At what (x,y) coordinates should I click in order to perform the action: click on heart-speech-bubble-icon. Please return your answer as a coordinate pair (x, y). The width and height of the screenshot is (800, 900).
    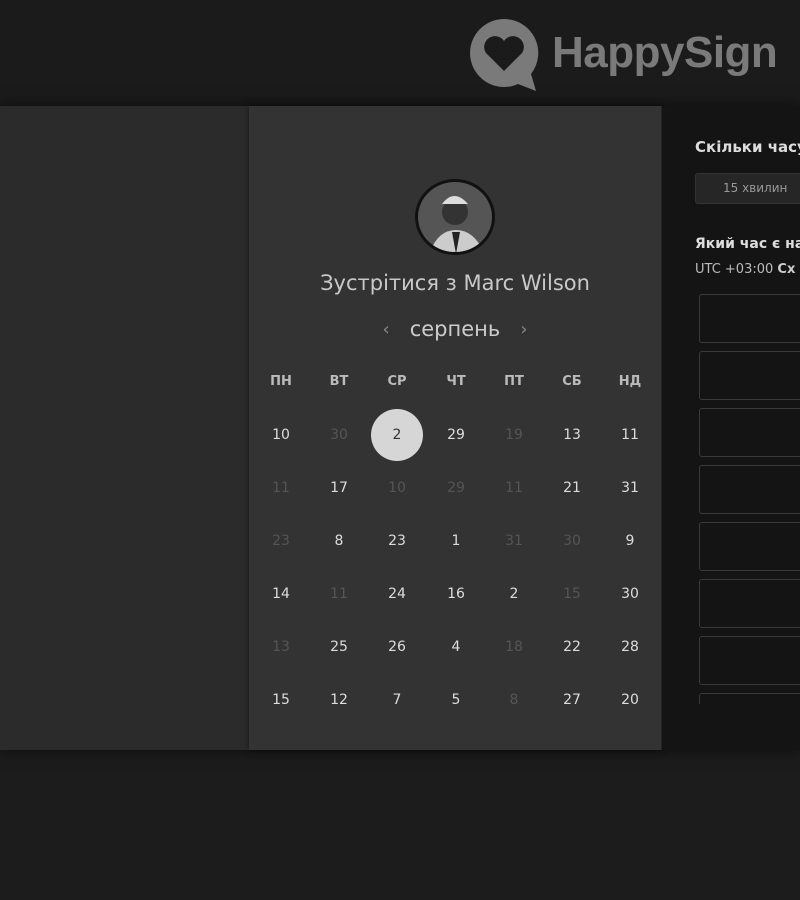
    Looking at the image, I should click on (504, 54).